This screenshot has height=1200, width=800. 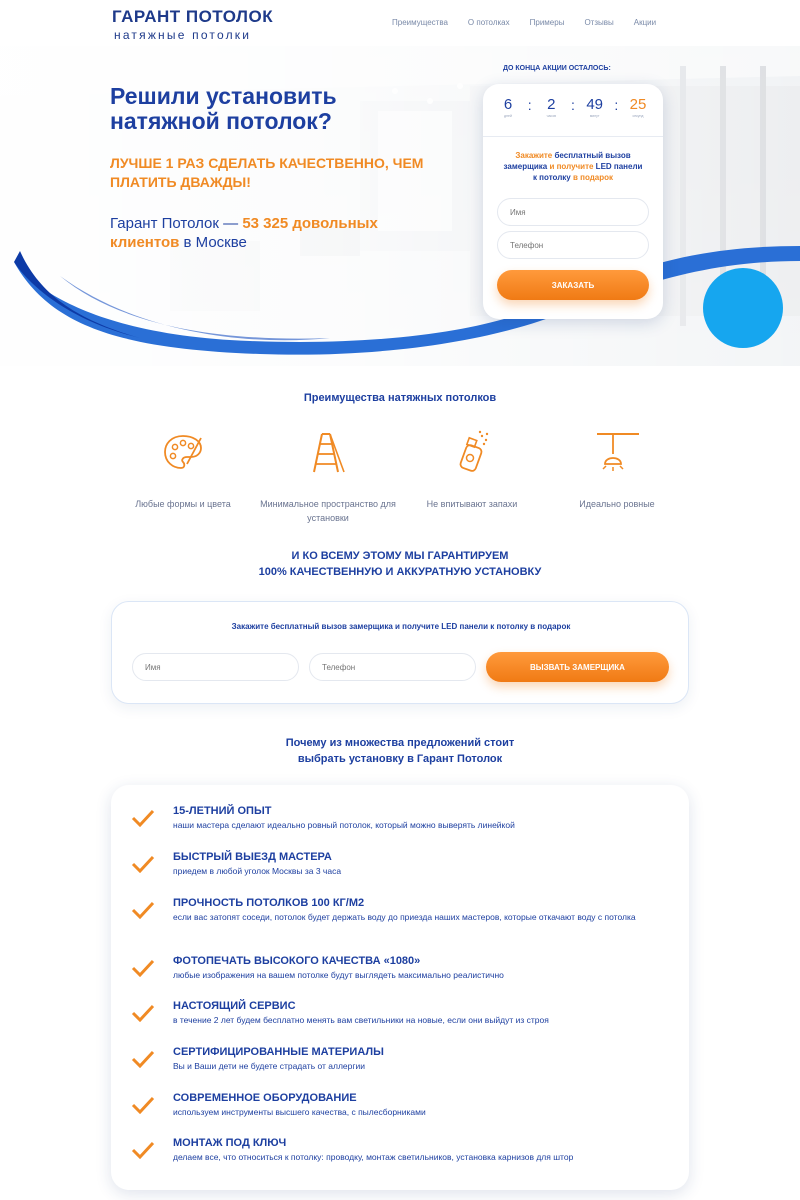 I want to click on advantage-label: Минимальное пространство для установки, so click(x=328, y=511).